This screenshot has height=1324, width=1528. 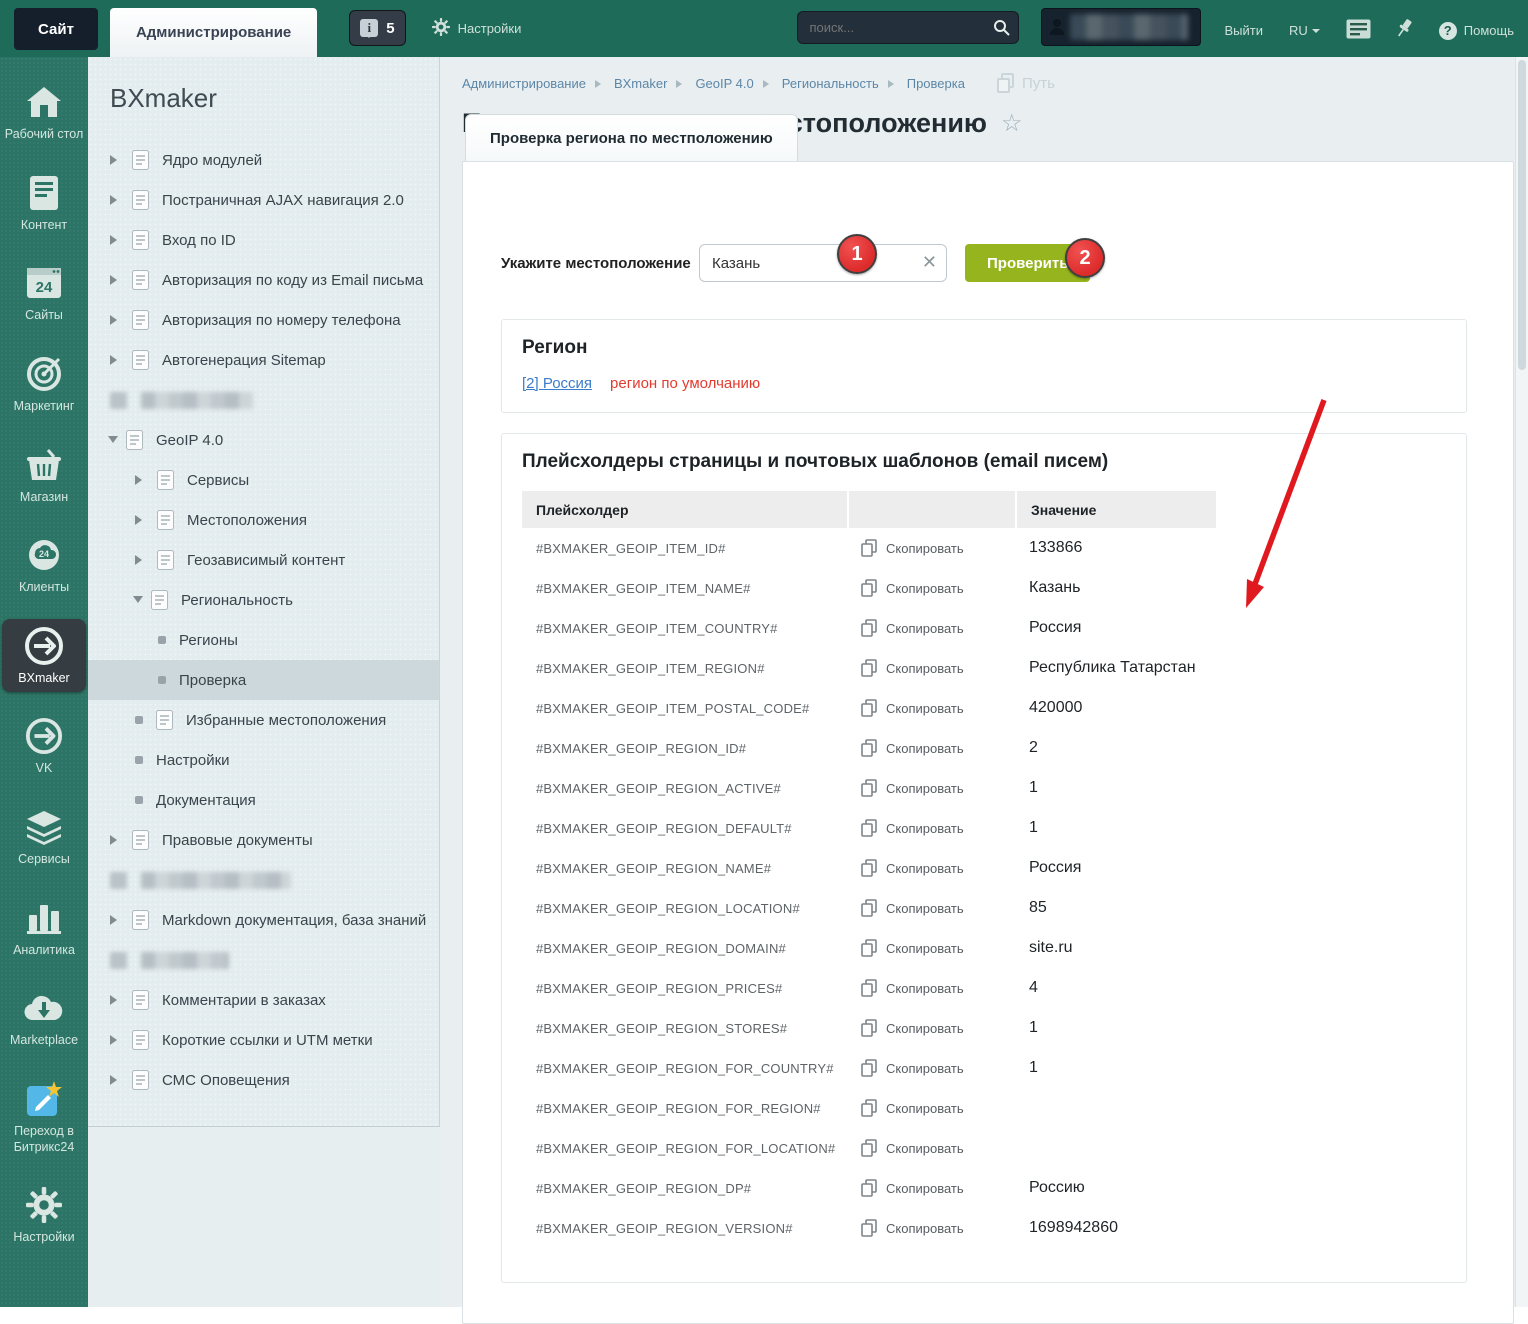 What do you see at coordinates (44, 475) in the screenshot?
I see `rail-item-shop: Магазин` at bounding box center [44, 475].